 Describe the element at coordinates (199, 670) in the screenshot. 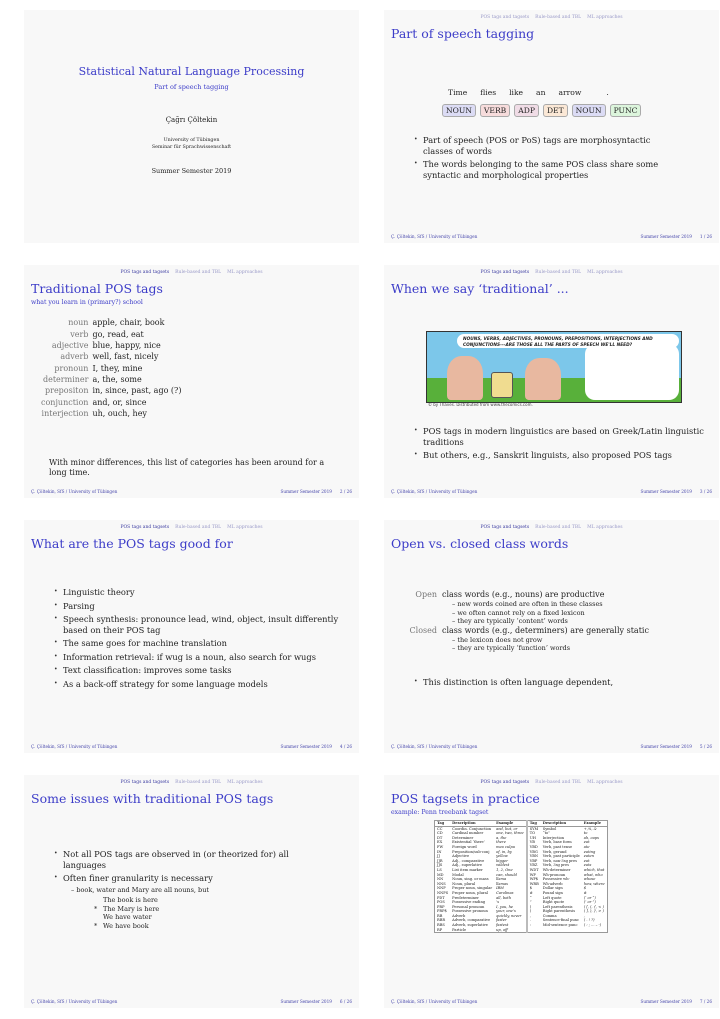

I see `bullet: Text classification: improves some tasks` at that location.